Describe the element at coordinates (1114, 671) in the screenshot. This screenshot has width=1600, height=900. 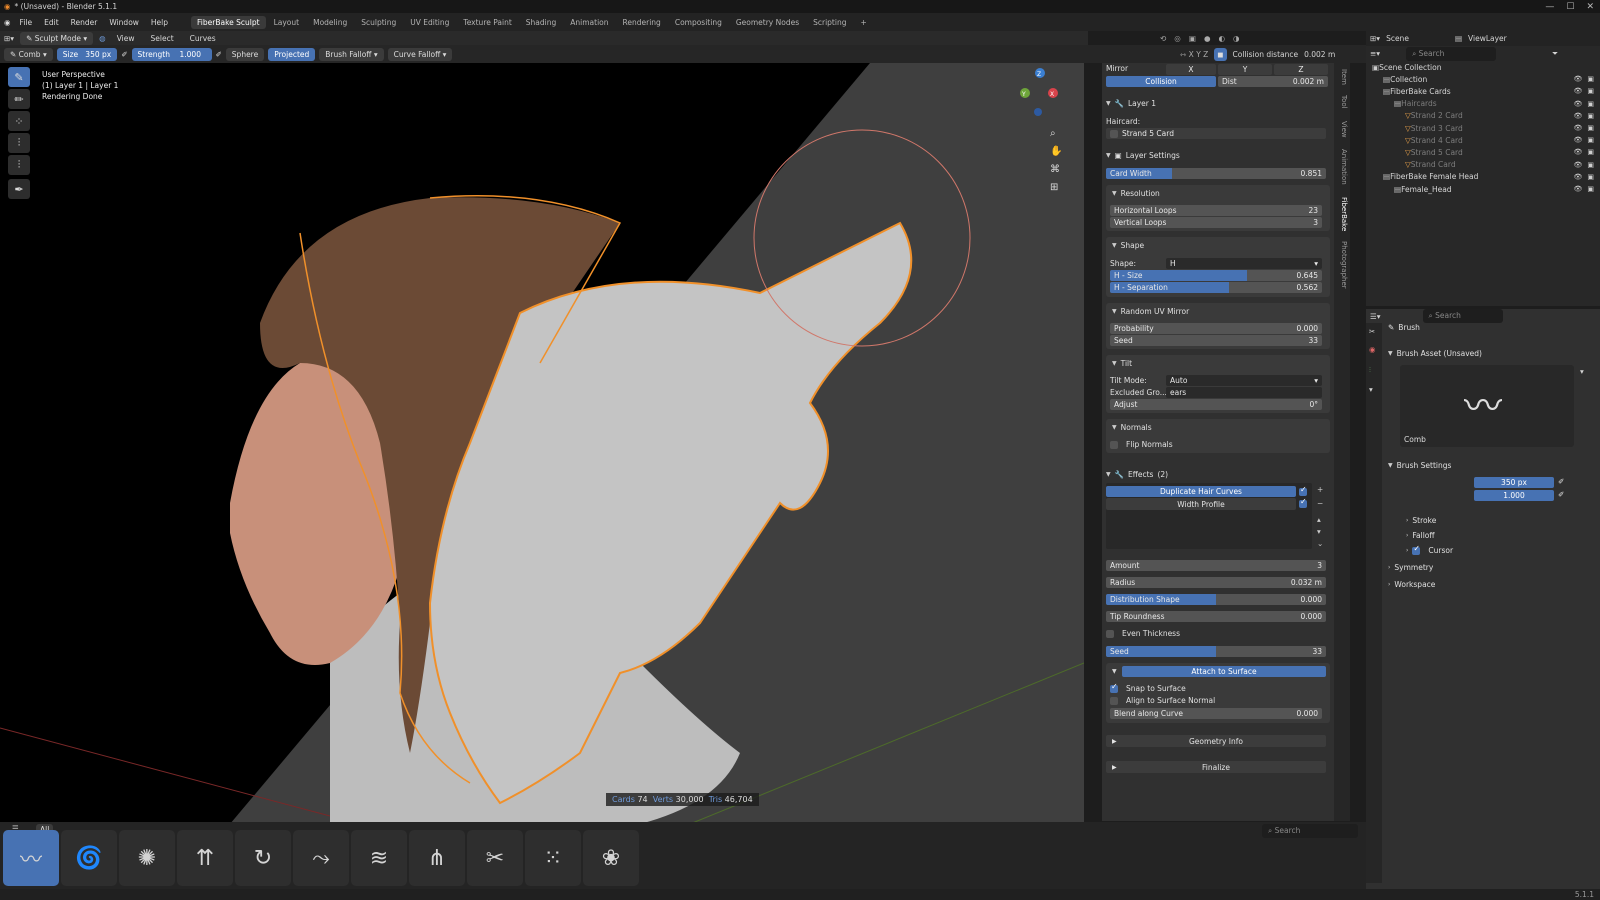
I see `attach-collapse-icon: ▼` at that location.